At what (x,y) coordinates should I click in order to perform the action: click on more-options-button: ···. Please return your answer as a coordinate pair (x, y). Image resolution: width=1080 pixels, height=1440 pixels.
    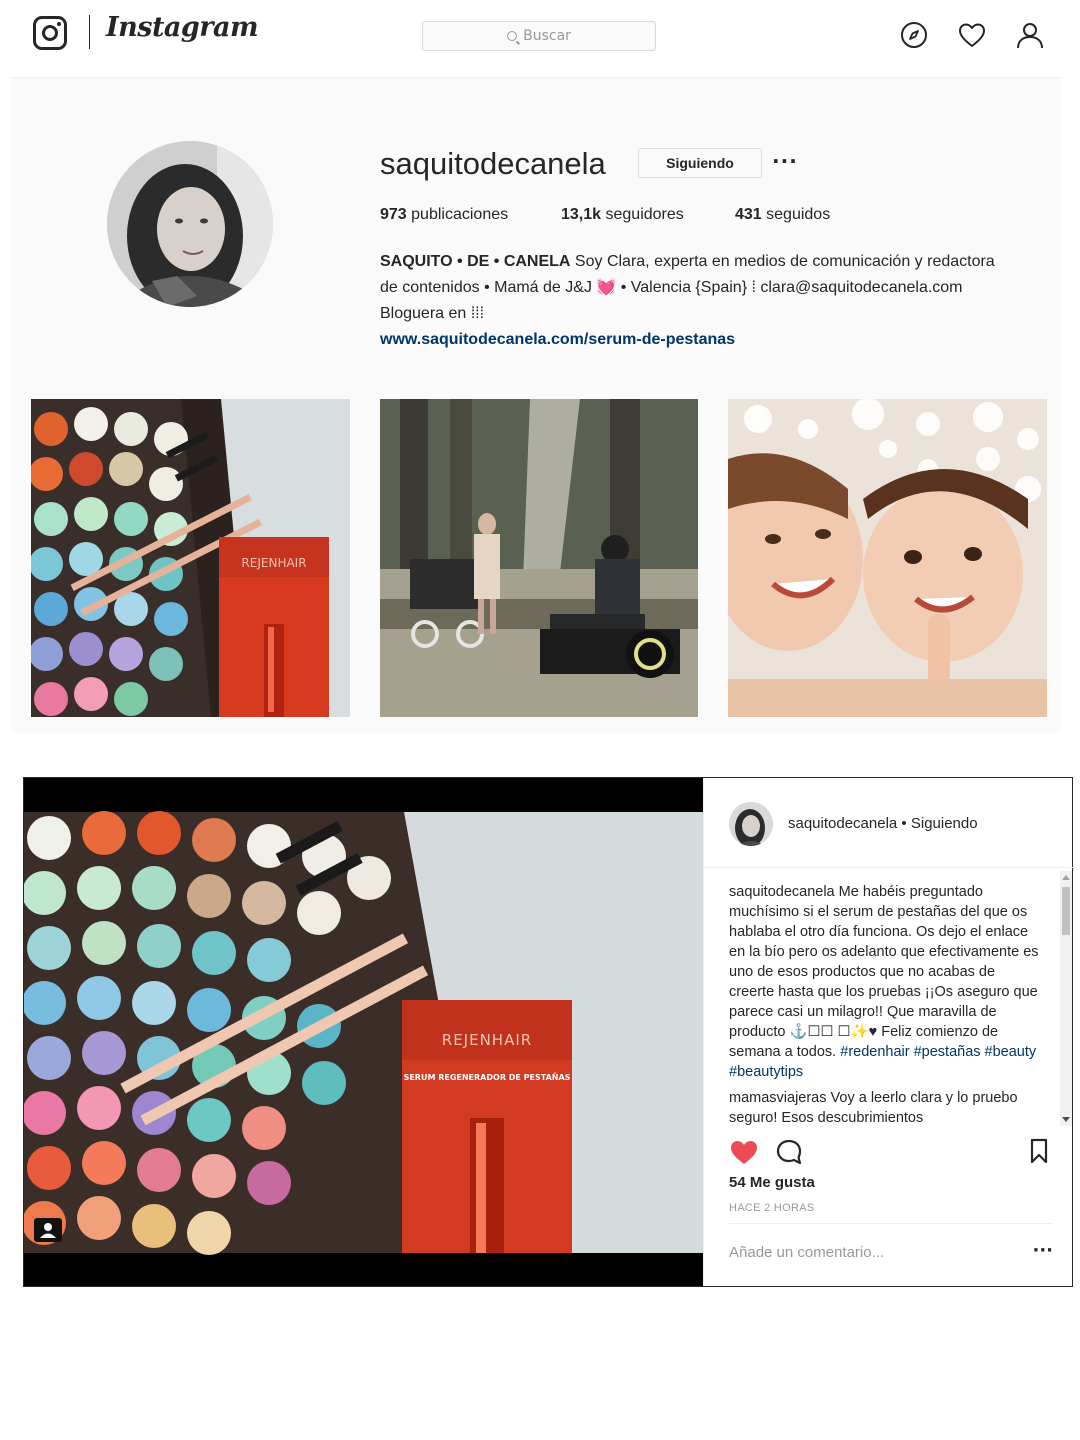
    Looking at the image, I should click on (785, 161).